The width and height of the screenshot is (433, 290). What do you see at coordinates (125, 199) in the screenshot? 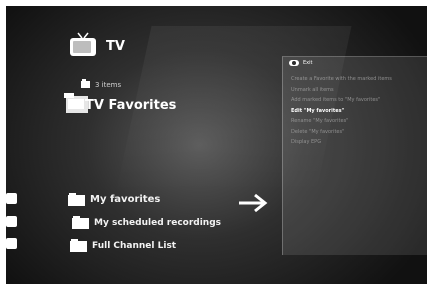
I see `list-item-label: My favorites` at bounding box center [125, 199].